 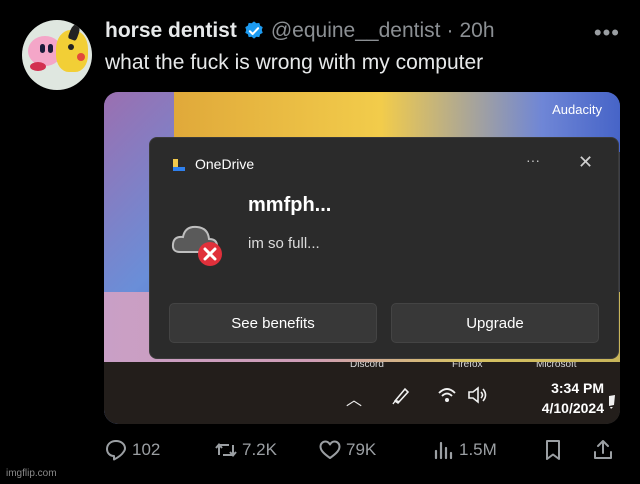 What do you see at coordinates (607, 33) in the screenshot?
I see `more-options-icon: •••` at bounding box center [607, 33].